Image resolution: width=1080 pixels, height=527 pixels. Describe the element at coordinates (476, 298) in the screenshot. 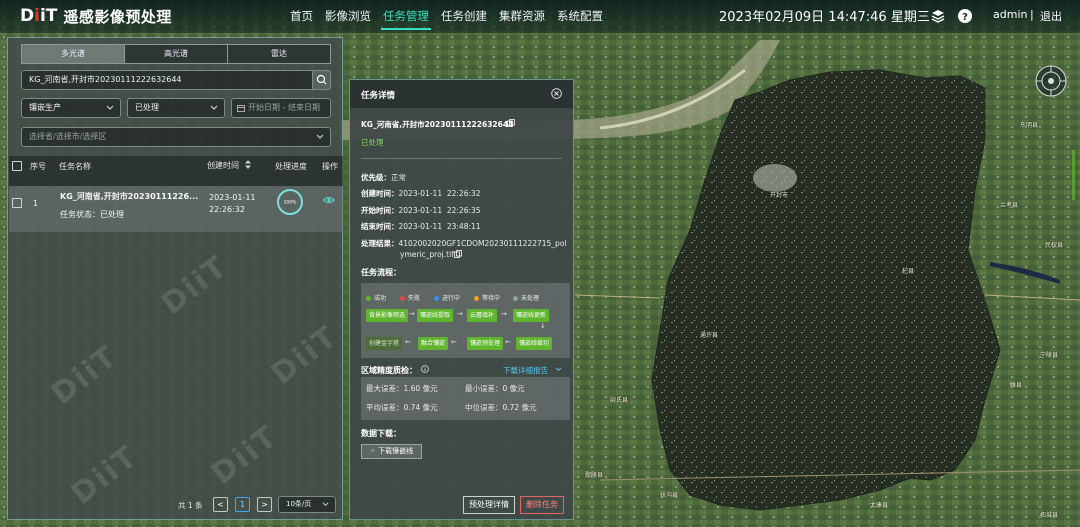

I see `waiting-dot` at that location.